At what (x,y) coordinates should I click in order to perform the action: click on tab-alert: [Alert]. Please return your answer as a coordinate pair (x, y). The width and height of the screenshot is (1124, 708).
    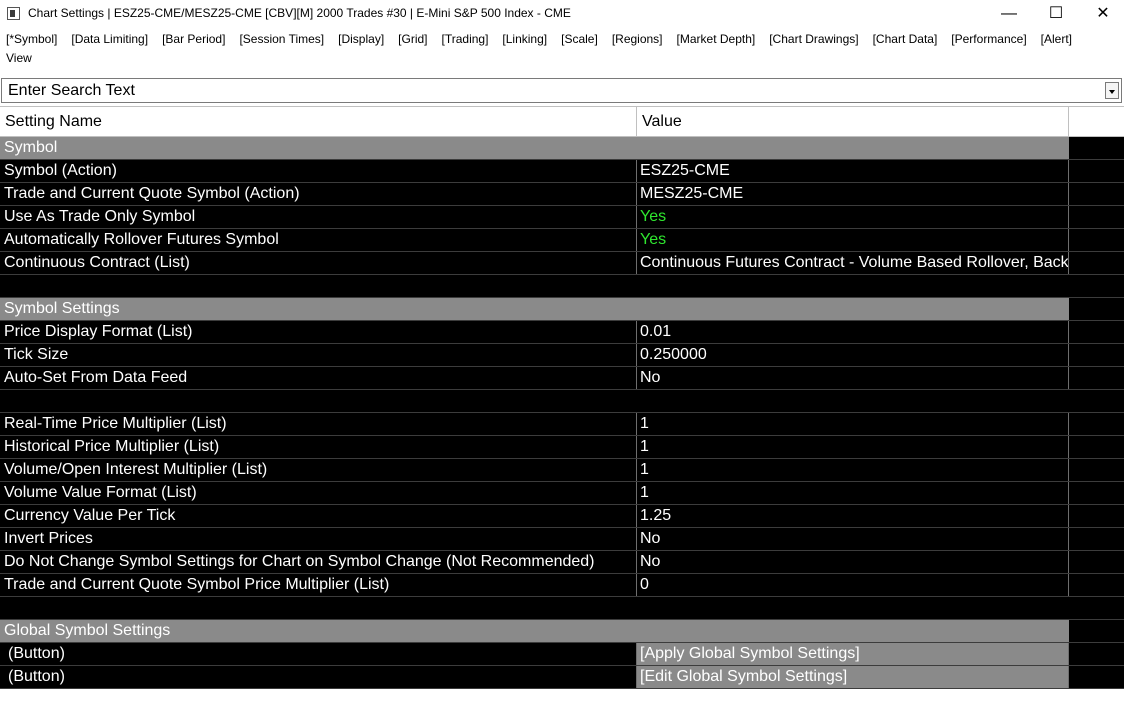
    Looking at the image, I should click on (1056, 39).